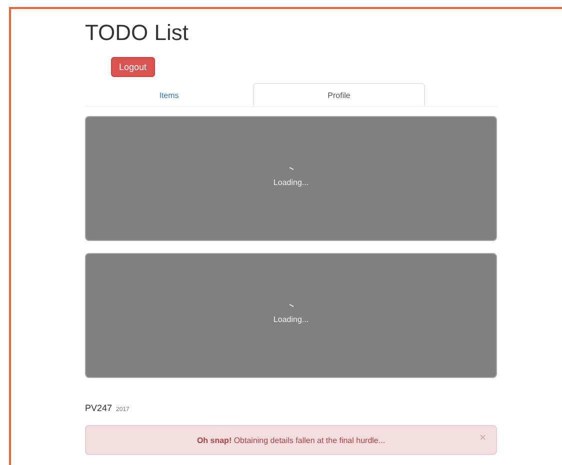  Describe the element at coordinates (133, 67) in the screenshot. I see `logout-button: Logout` at that location.